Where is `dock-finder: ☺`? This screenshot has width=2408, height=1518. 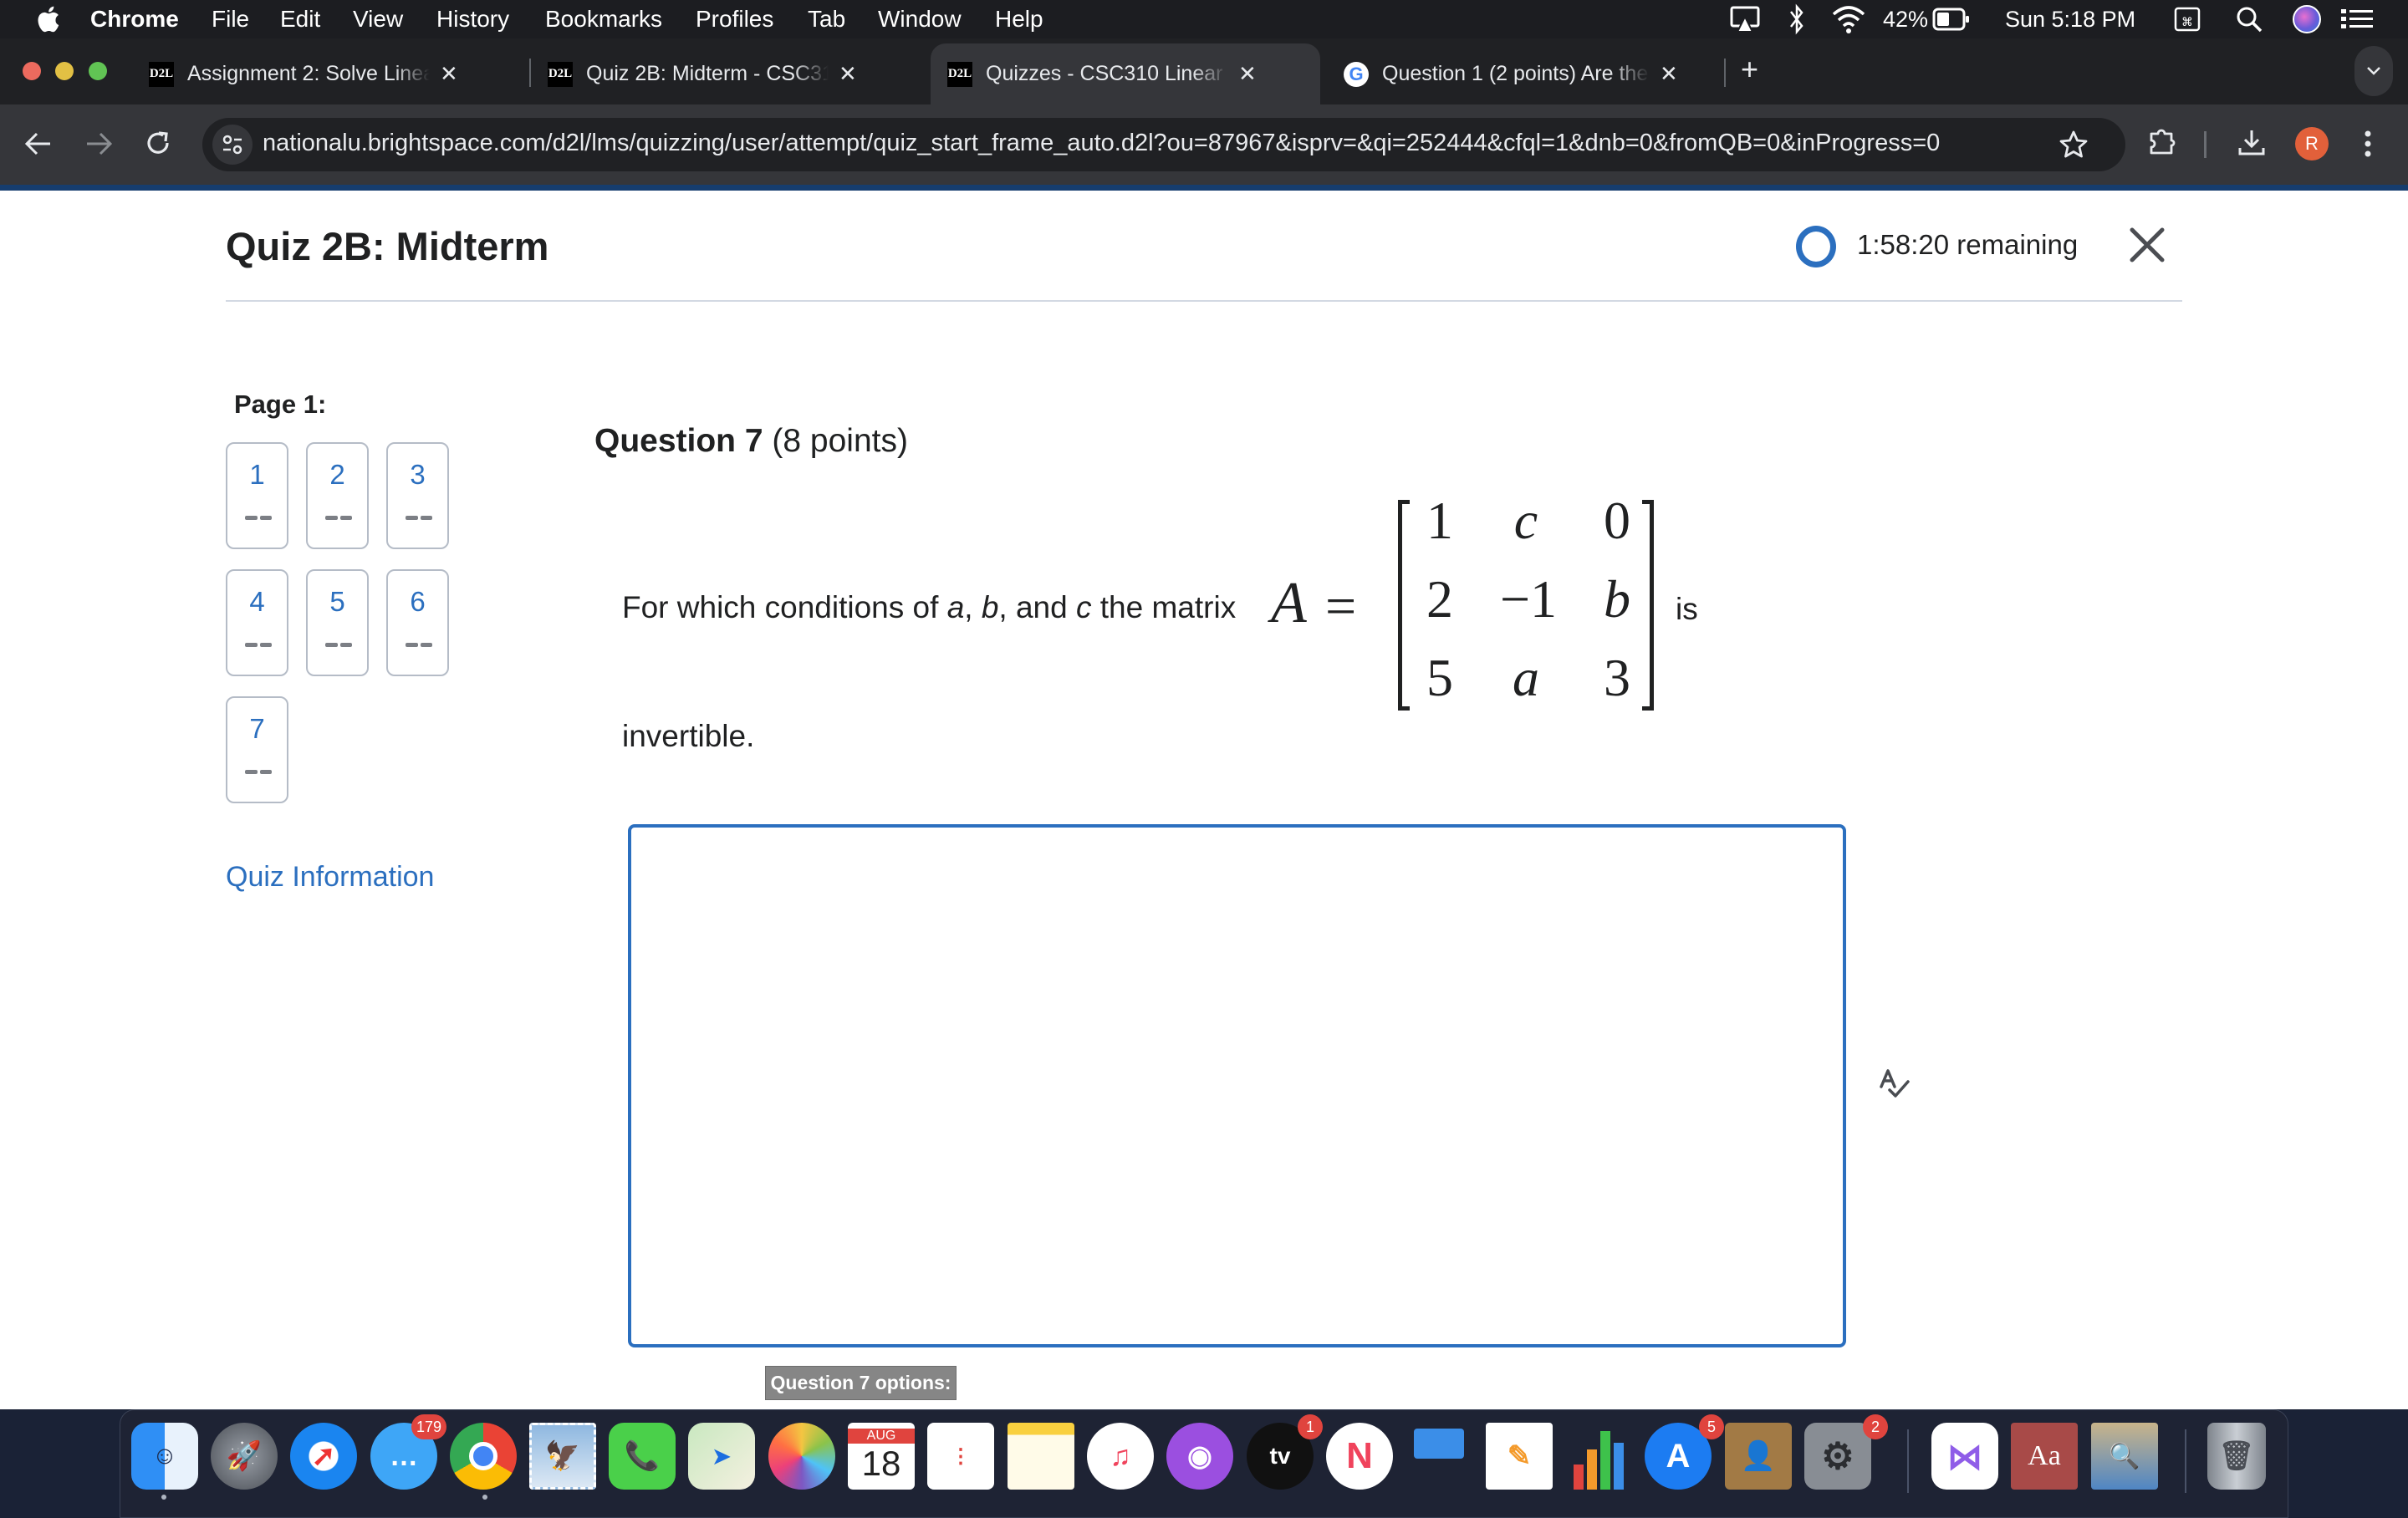 dock-finder: ☺ is located at coordinates (164, 1456).